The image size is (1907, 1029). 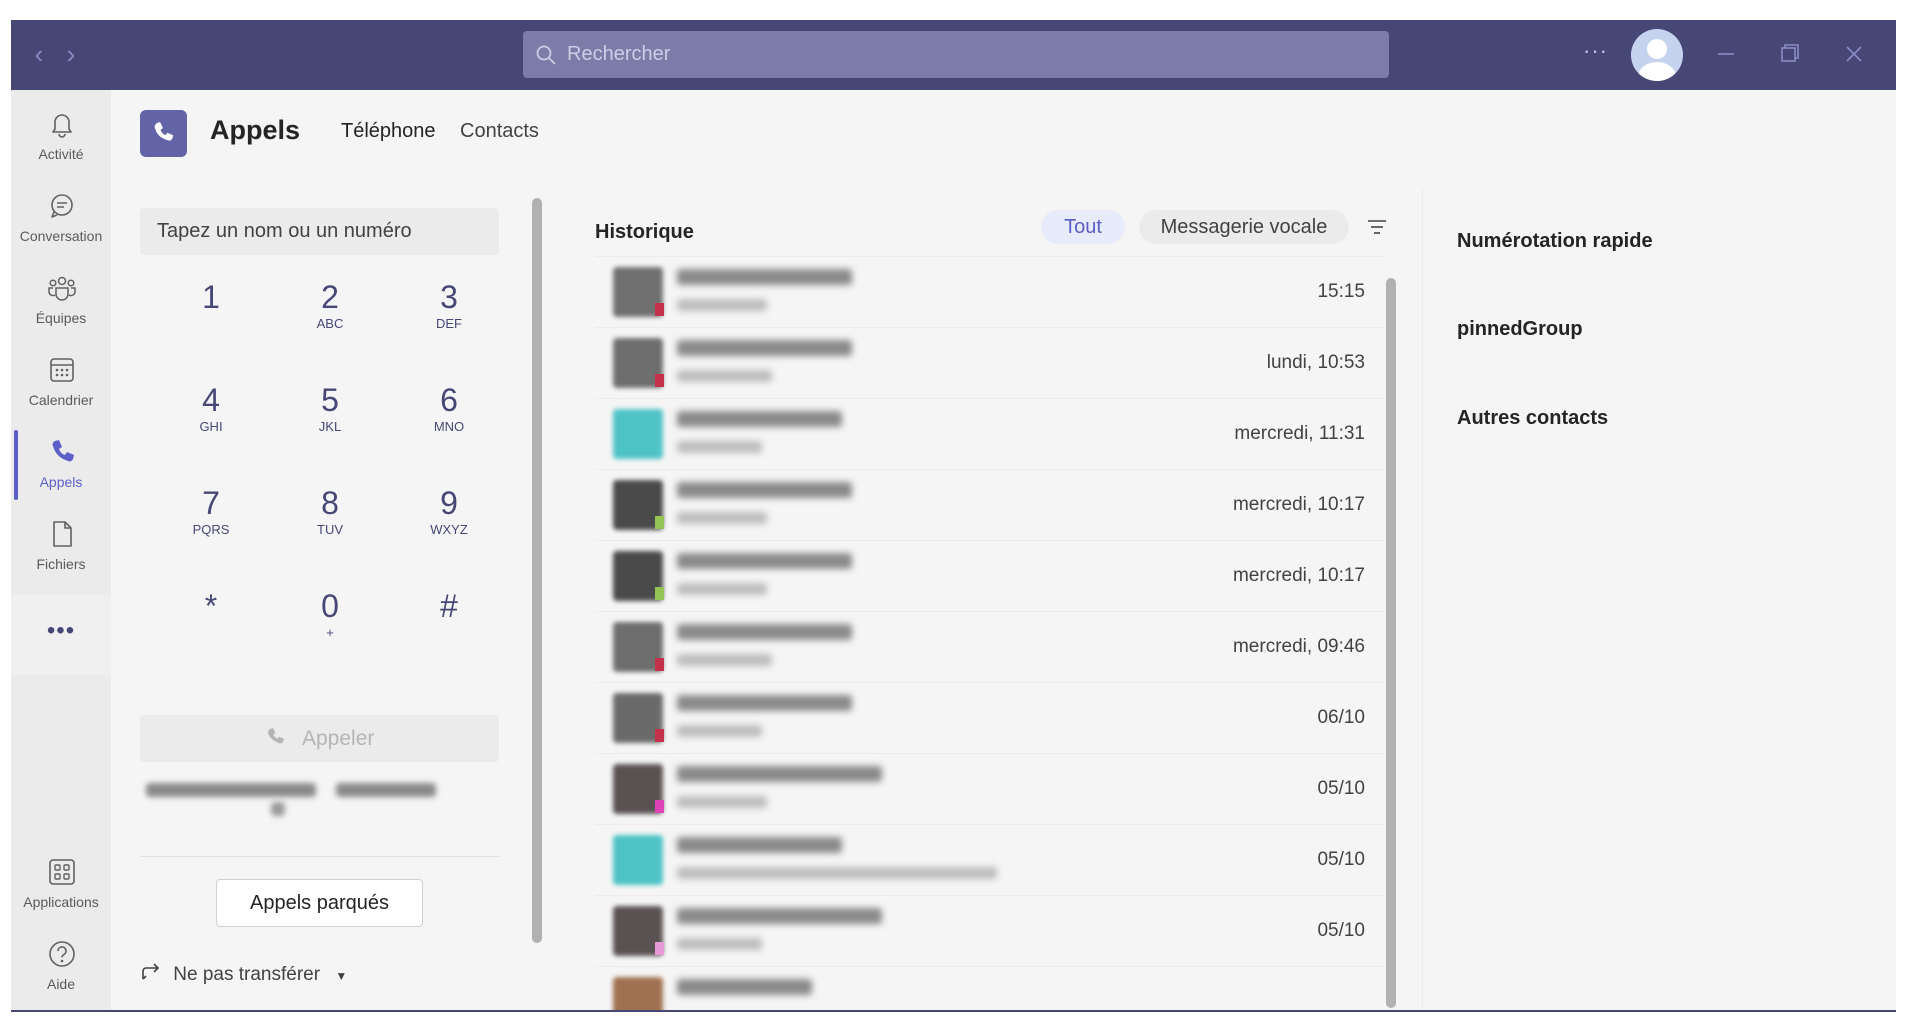 I want to click on history-row: 15:15, so click(x=990, y=291).